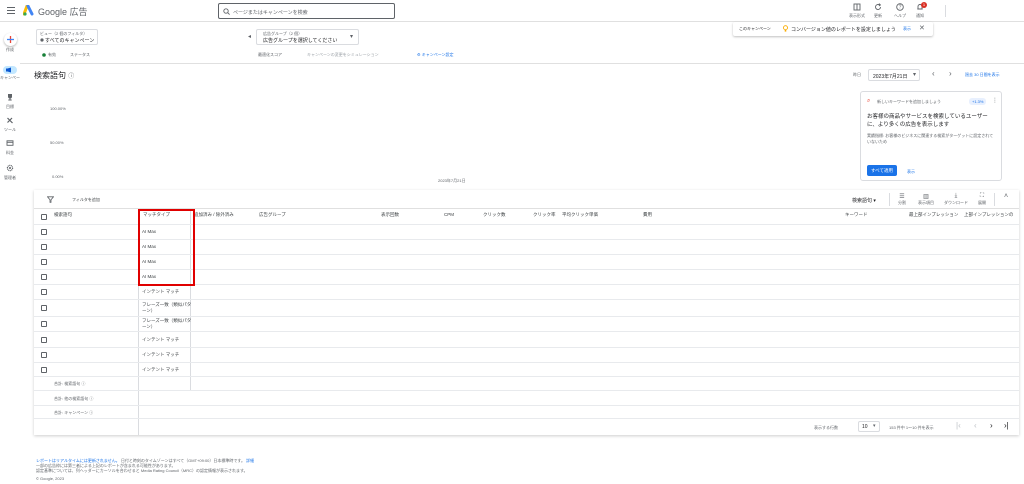 Image resolution: width=1024 pixels, height=484 pixels. What do you see at coordinates (58, 176) in the screenshot?
I see `y-tick-label: 0.00%` at bounding box center [58, 176].